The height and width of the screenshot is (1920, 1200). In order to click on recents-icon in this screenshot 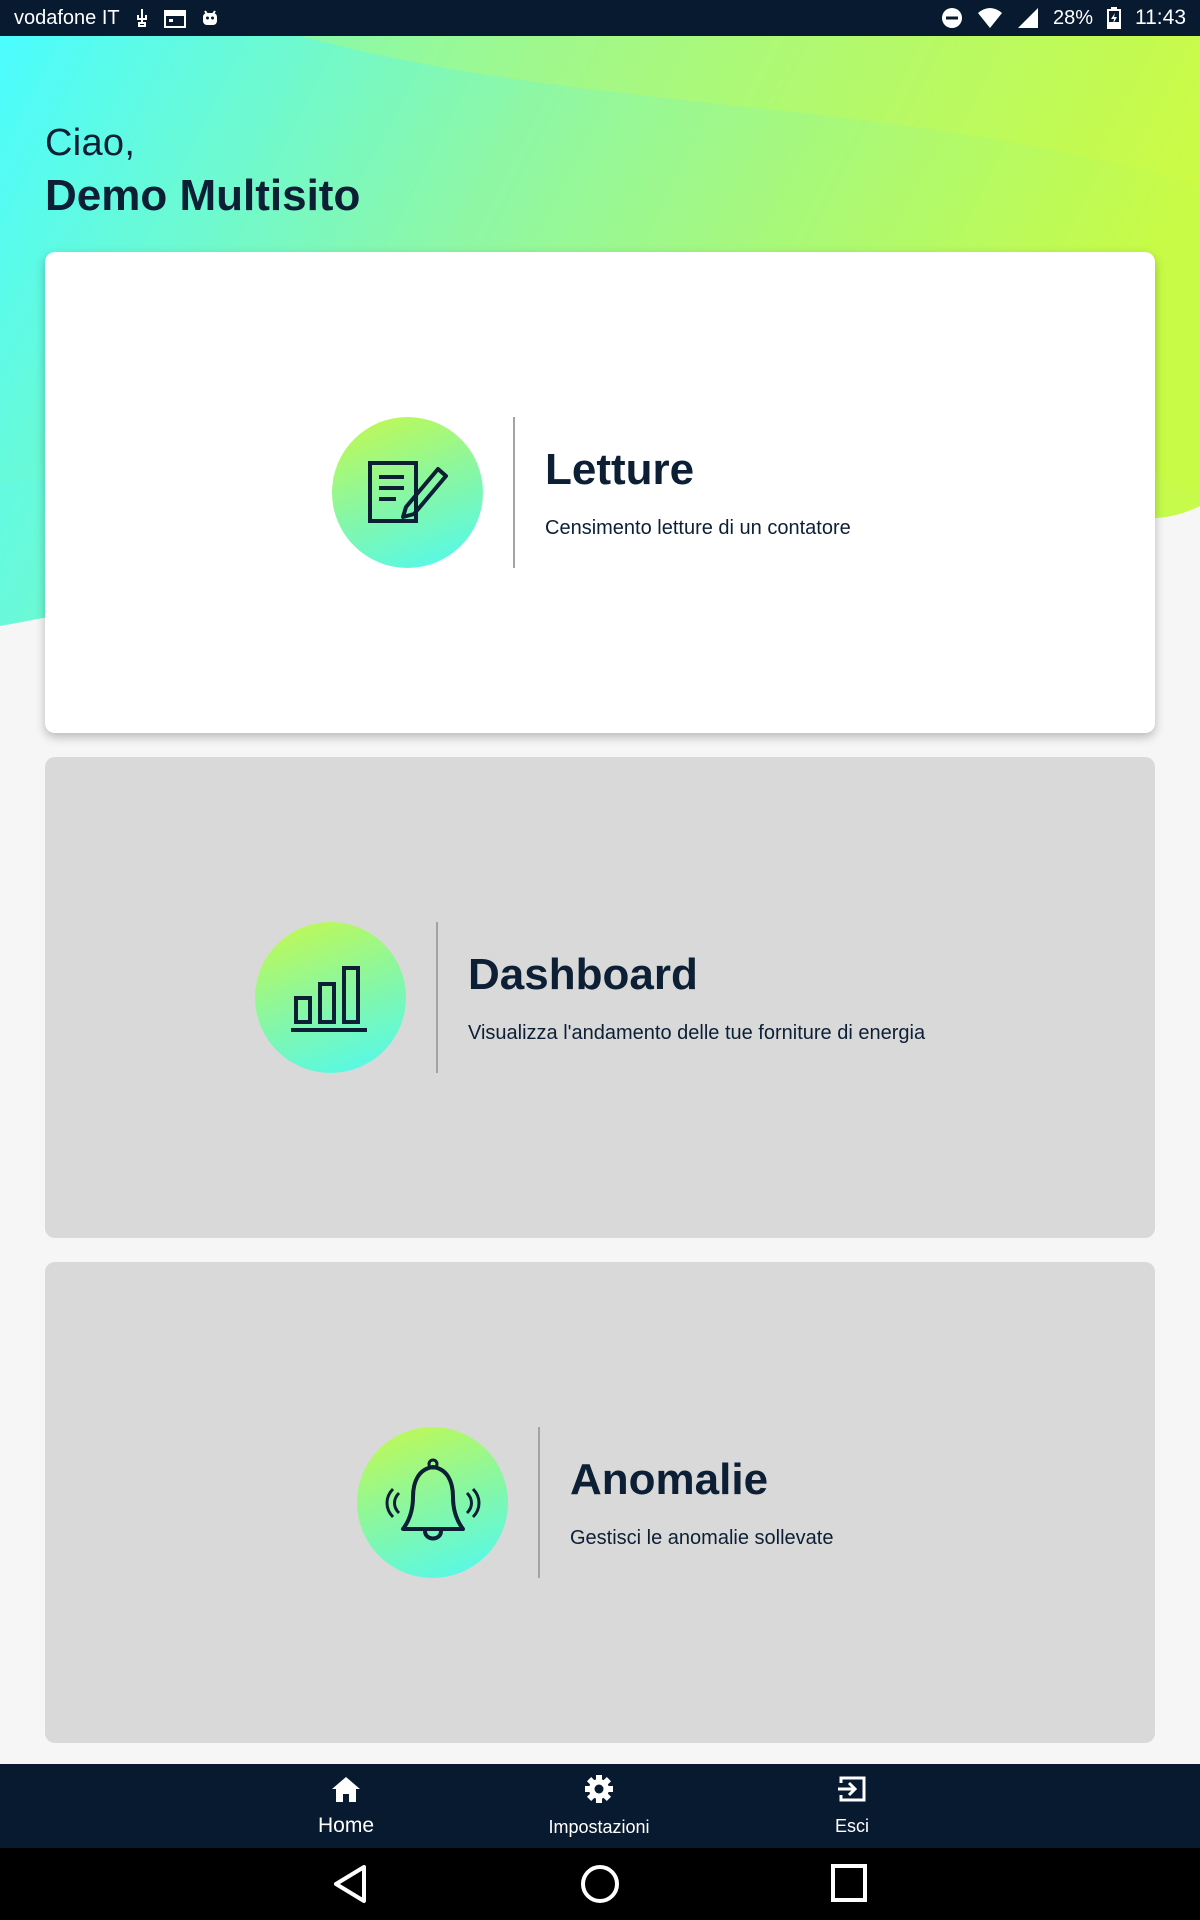, I will do `click(849, 1885)`.